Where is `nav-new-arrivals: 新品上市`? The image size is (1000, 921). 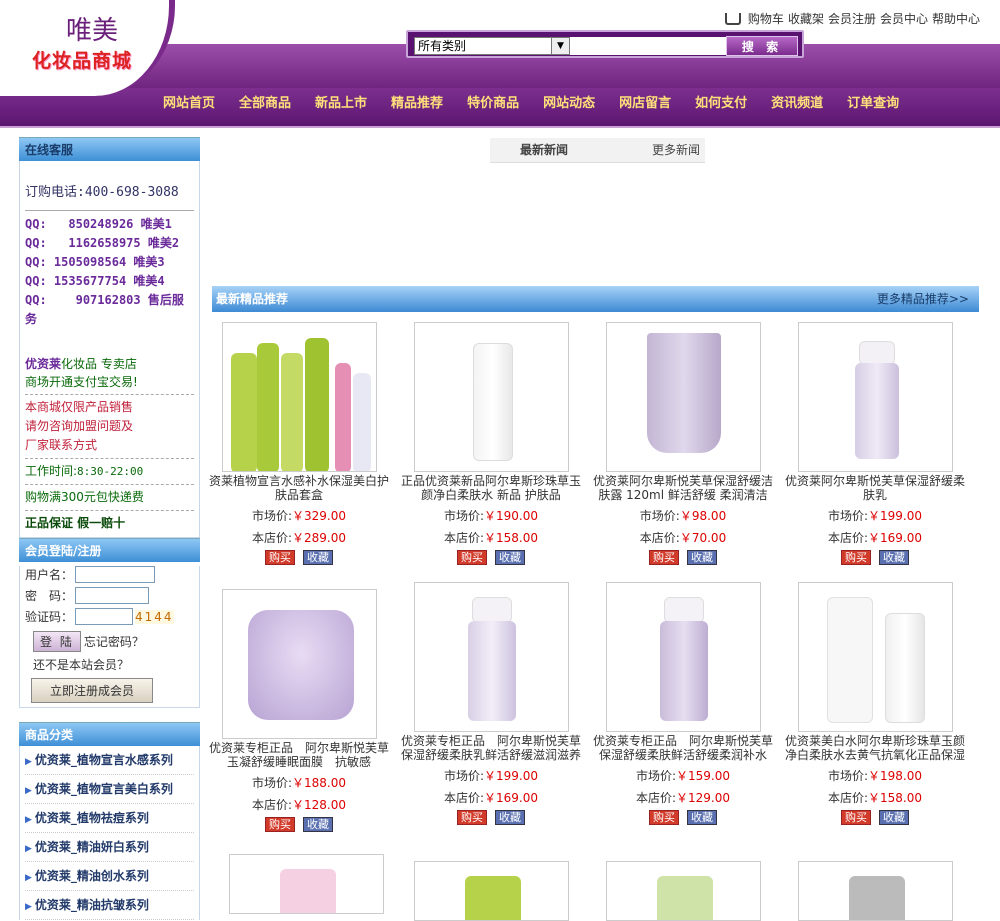
nav-new-arrivals: 新品上市 is located at coordinates (341, 104).